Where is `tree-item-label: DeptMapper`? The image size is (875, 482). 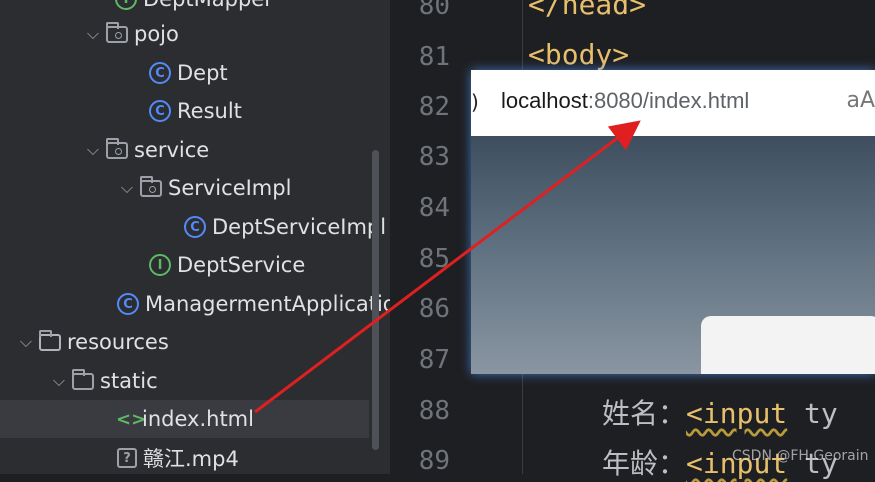 tree-item-label: DeptMapper is located at coordinates (208, 5).